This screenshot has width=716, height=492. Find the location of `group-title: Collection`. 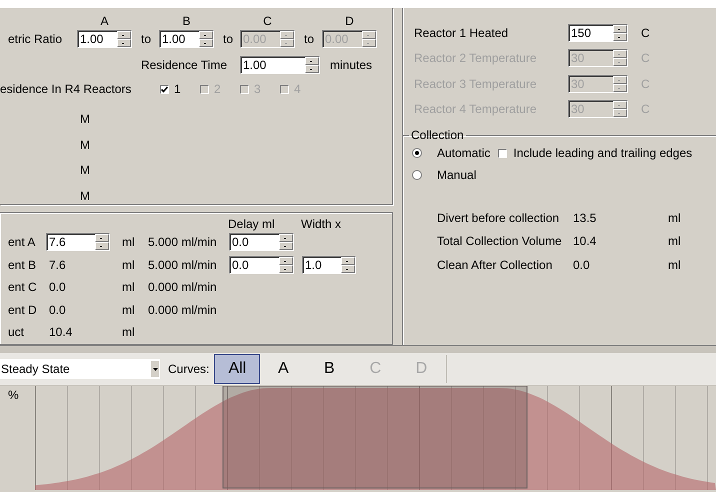

group-title: Collection is located at coordinates (437, 135).